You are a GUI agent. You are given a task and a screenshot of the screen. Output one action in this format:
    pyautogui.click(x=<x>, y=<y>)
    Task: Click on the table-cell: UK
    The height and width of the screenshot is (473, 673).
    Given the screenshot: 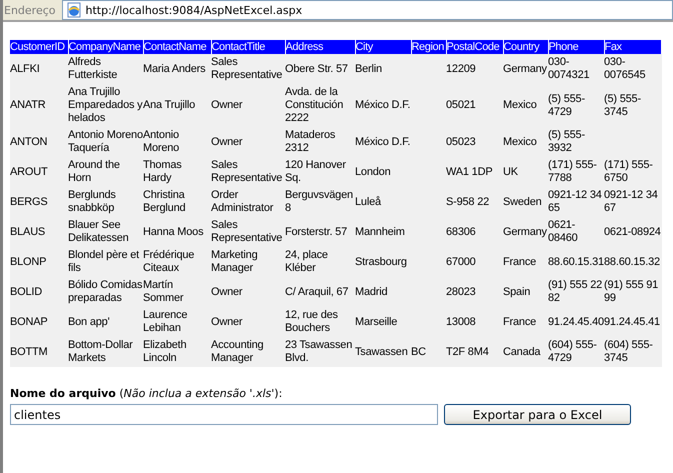 What is the action you would take?
    pyautogui.click(x=510, y=172)
    